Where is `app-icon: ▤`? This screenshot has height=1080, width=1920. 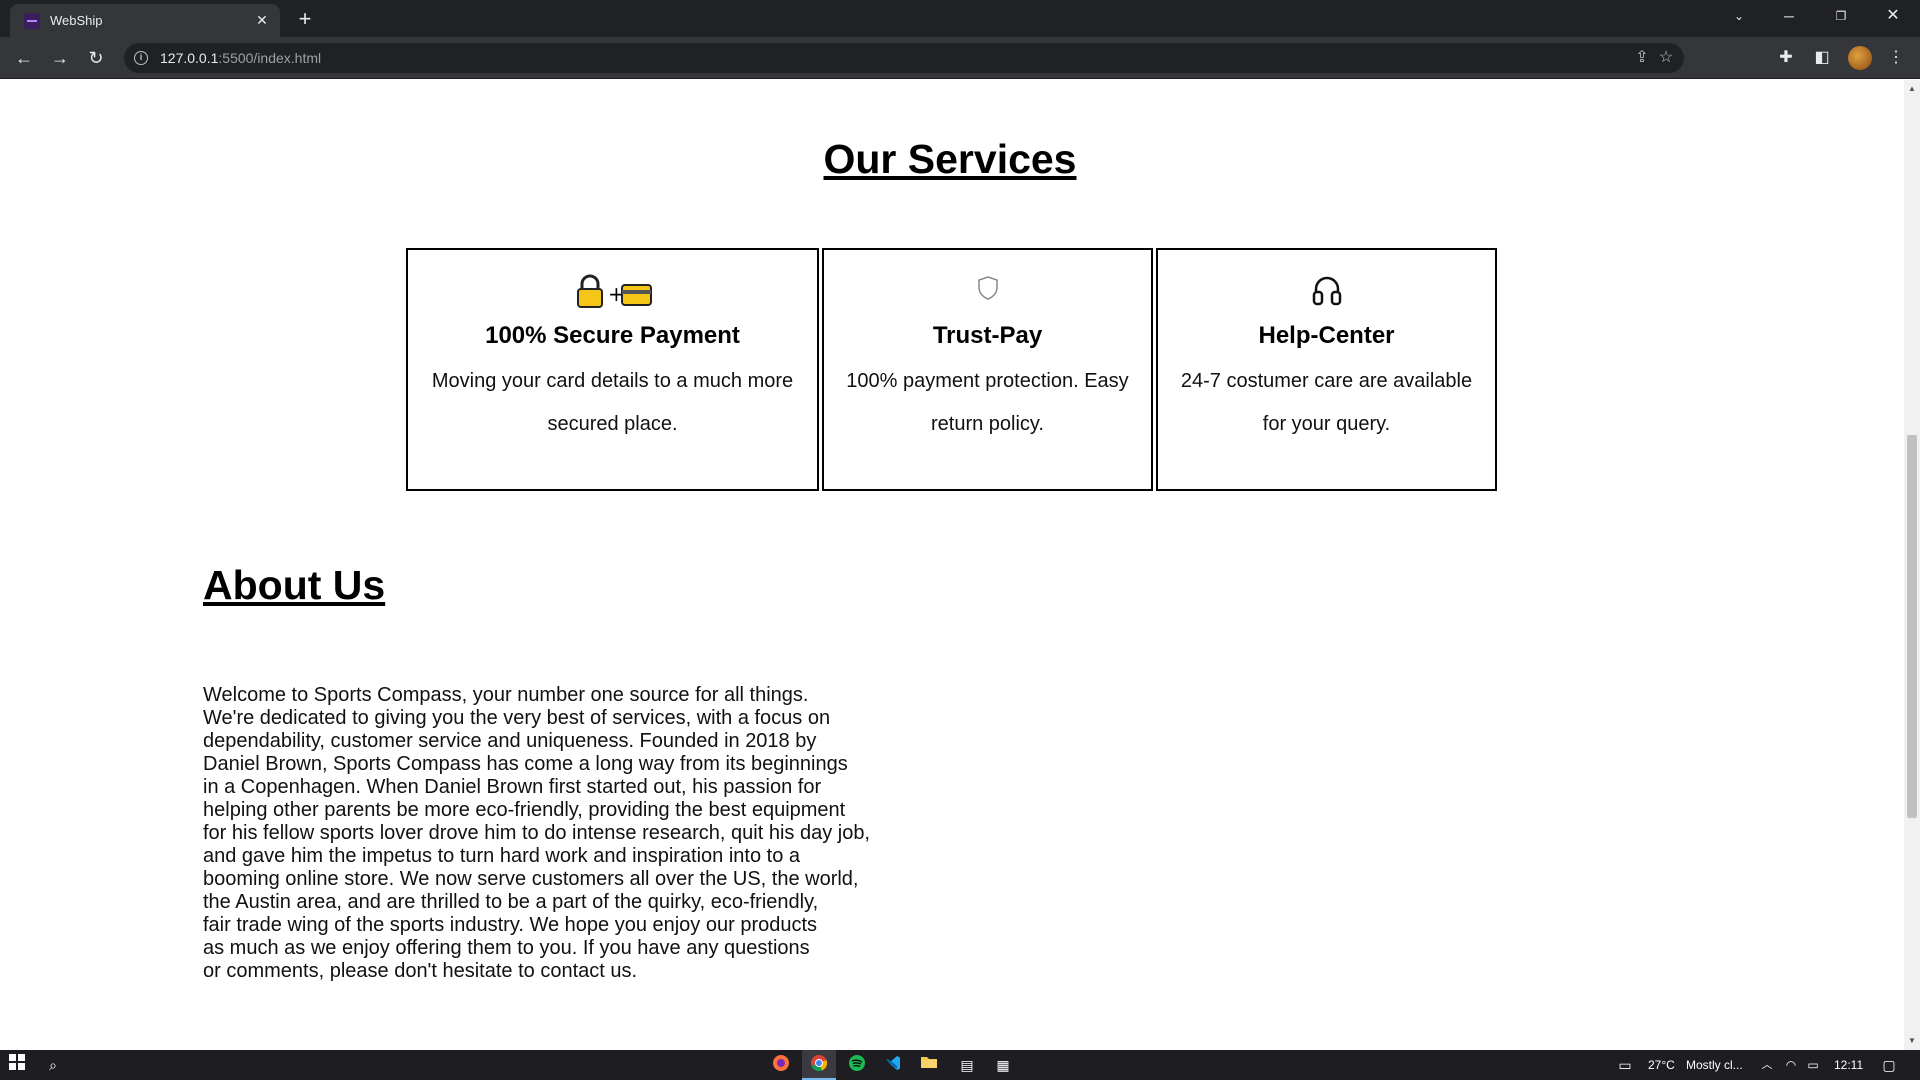
app-icon: ▤ is located at coordinates (967, 1065).